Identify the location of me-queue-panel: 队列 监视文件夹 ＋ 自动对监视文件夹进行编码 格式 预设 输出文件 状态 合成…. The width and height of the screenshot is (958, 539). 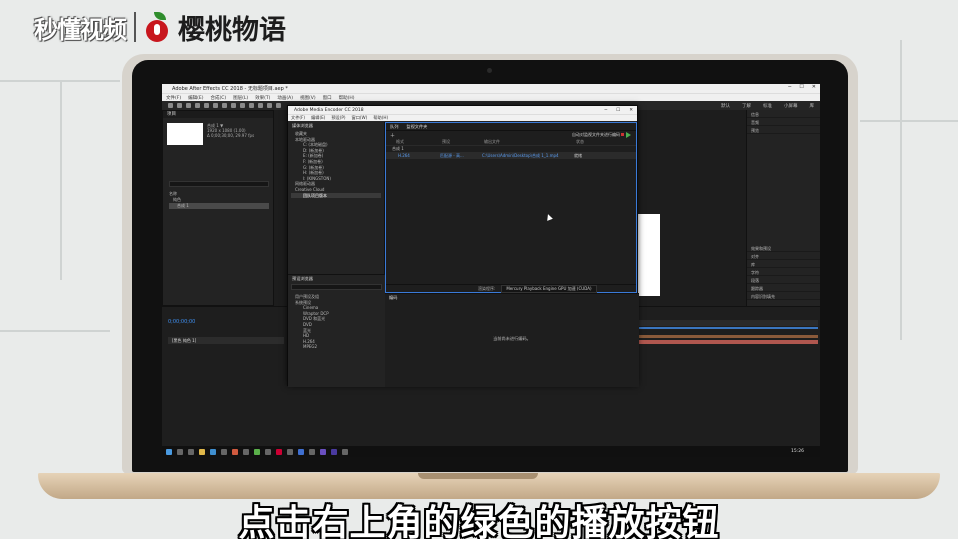
(511, 207).